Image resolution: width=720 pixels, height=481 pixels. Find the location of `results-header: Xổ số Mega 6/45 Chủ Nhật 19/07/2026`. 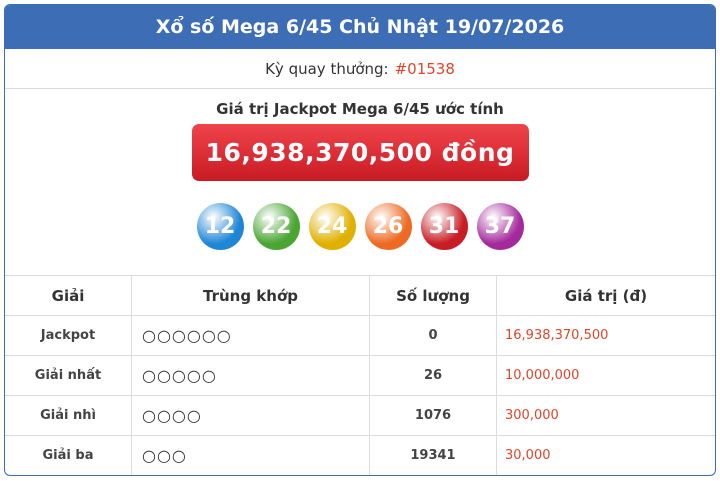

results-header: Xổ số Mega 6/45 Chủ Nhật 19/07/2026 is located at coordinates (360, 27).